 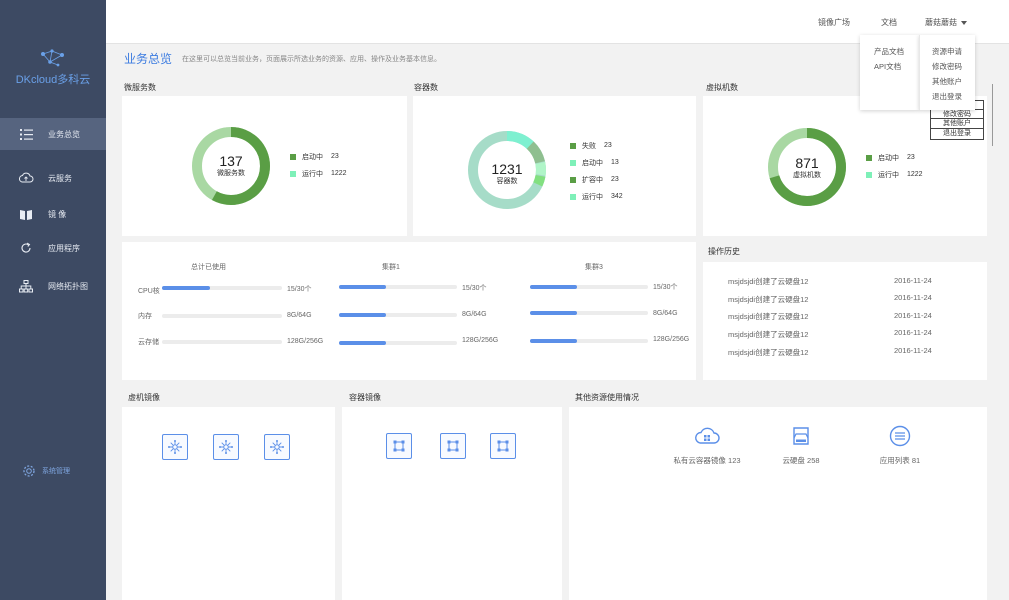 What do you see at coordinates (365, 397) in the screenshot?
I see `container-images-title: 容器镜像` at bounding box center [365, 397].